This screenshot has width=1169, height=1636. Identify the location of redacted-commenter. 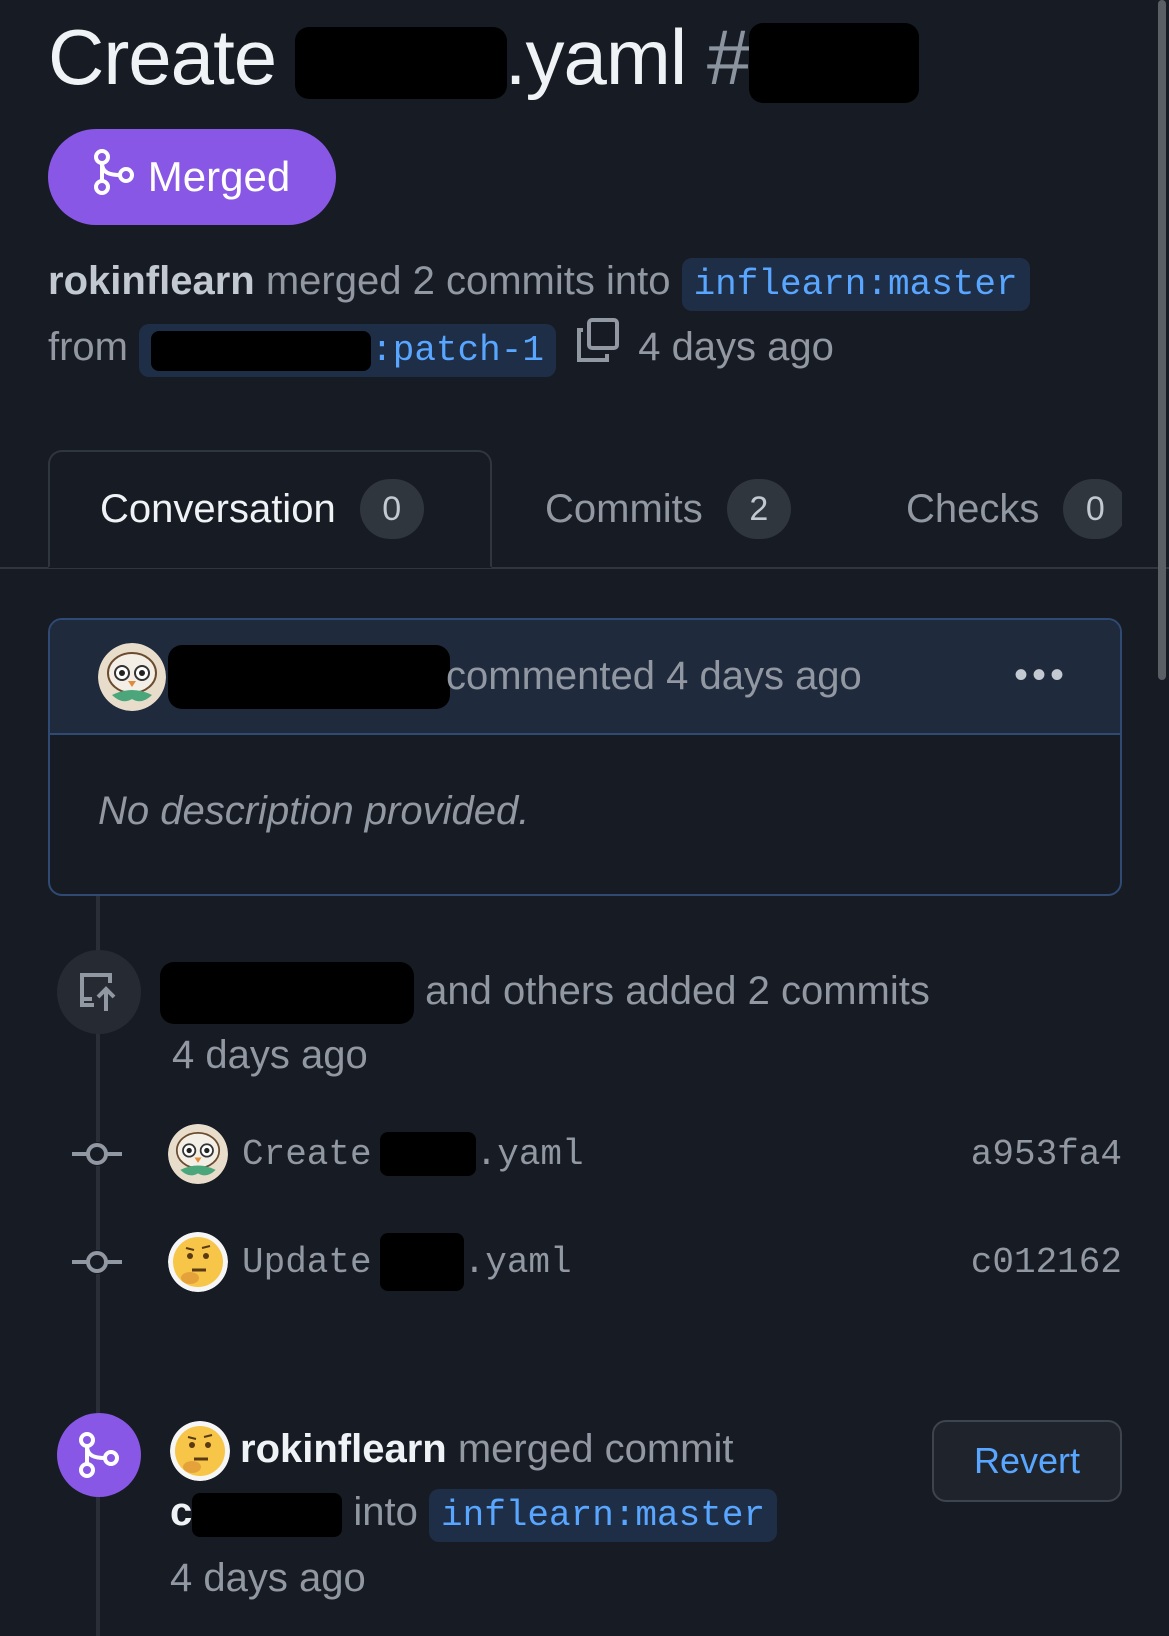
(309, 676).